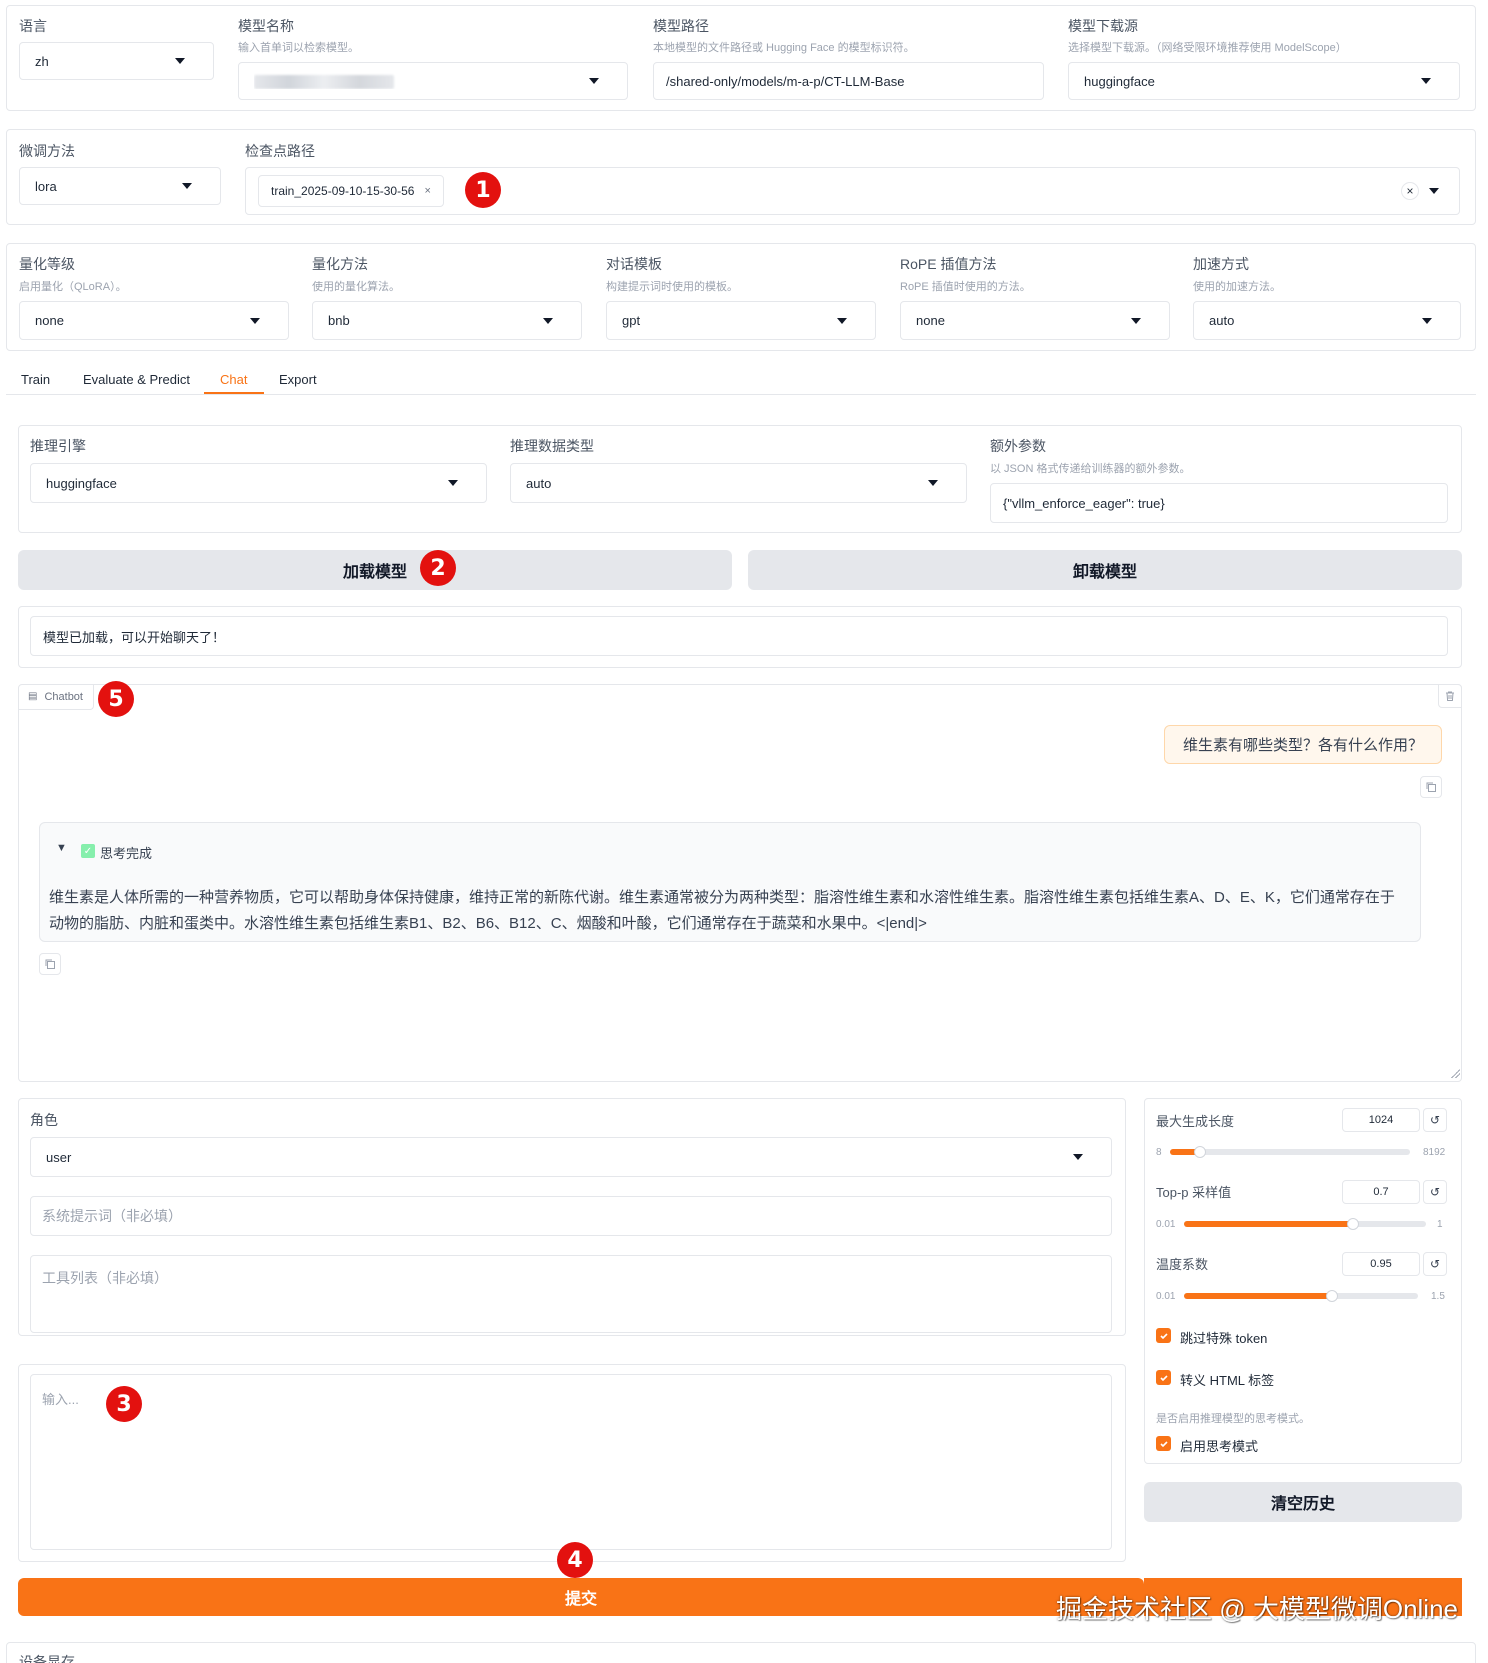  I want to click on model-name-select, so click(433, 81).